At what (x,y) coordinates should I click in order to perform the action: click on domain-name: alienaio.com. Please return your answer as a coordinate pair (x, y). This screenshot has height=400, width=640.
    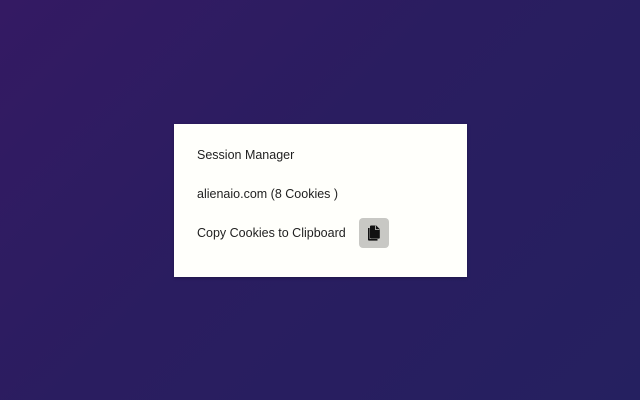
    Looking at the image, I should click on (232, 194).